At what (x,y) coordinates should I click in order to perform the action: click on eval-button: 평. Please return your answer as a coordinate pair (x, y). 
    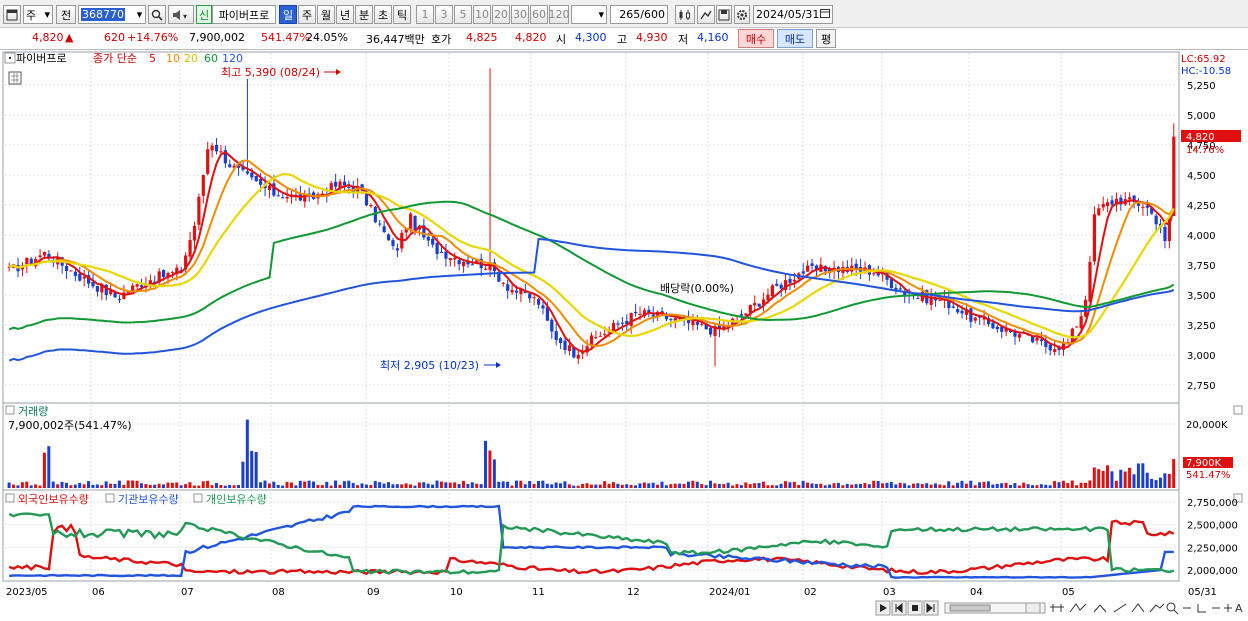
    Looking at the image, I should click on (826, 38).